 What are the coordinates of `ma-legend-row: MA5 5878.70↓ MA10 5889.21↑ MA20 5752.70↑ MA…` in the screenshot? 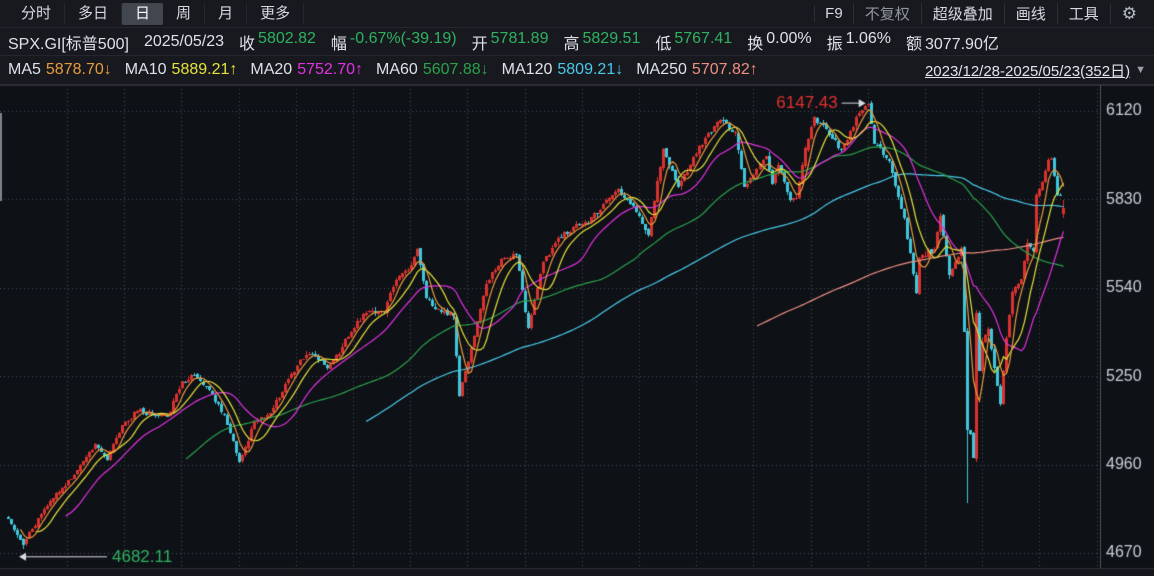 It's located at (577, 70).